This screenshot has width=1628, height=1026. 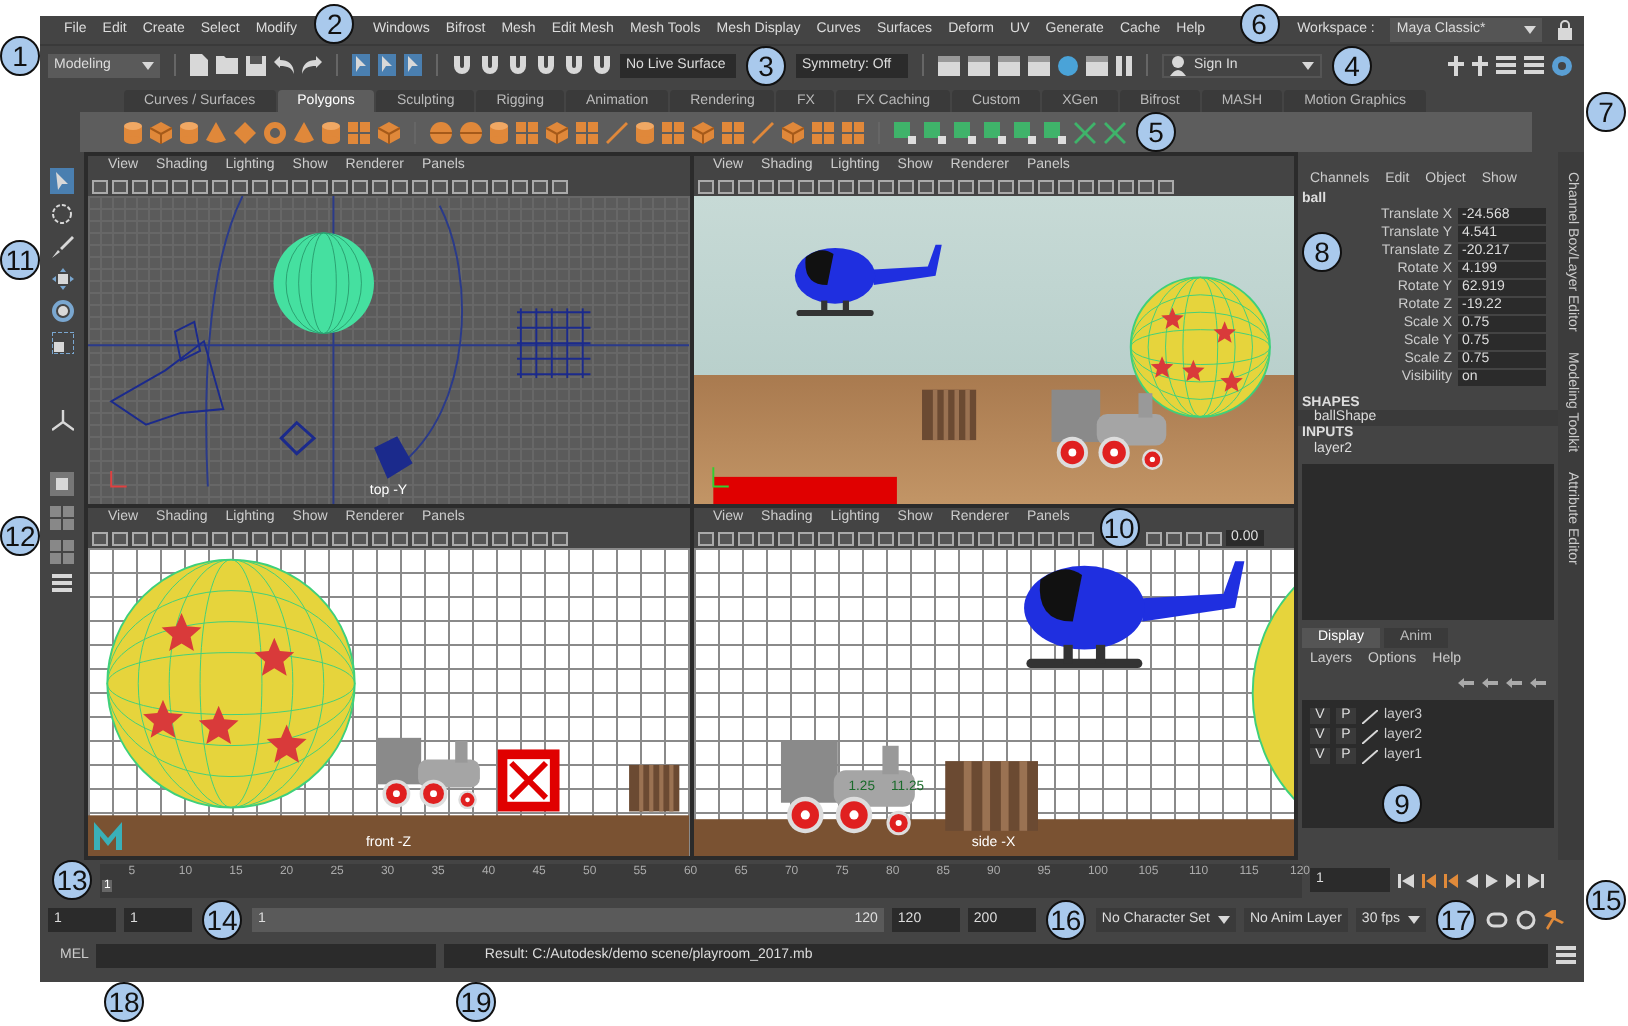 What do you see at coordinates (20, 536) in the screenshot?
I see `callout-number: 12` at bounding box center [20, 536].